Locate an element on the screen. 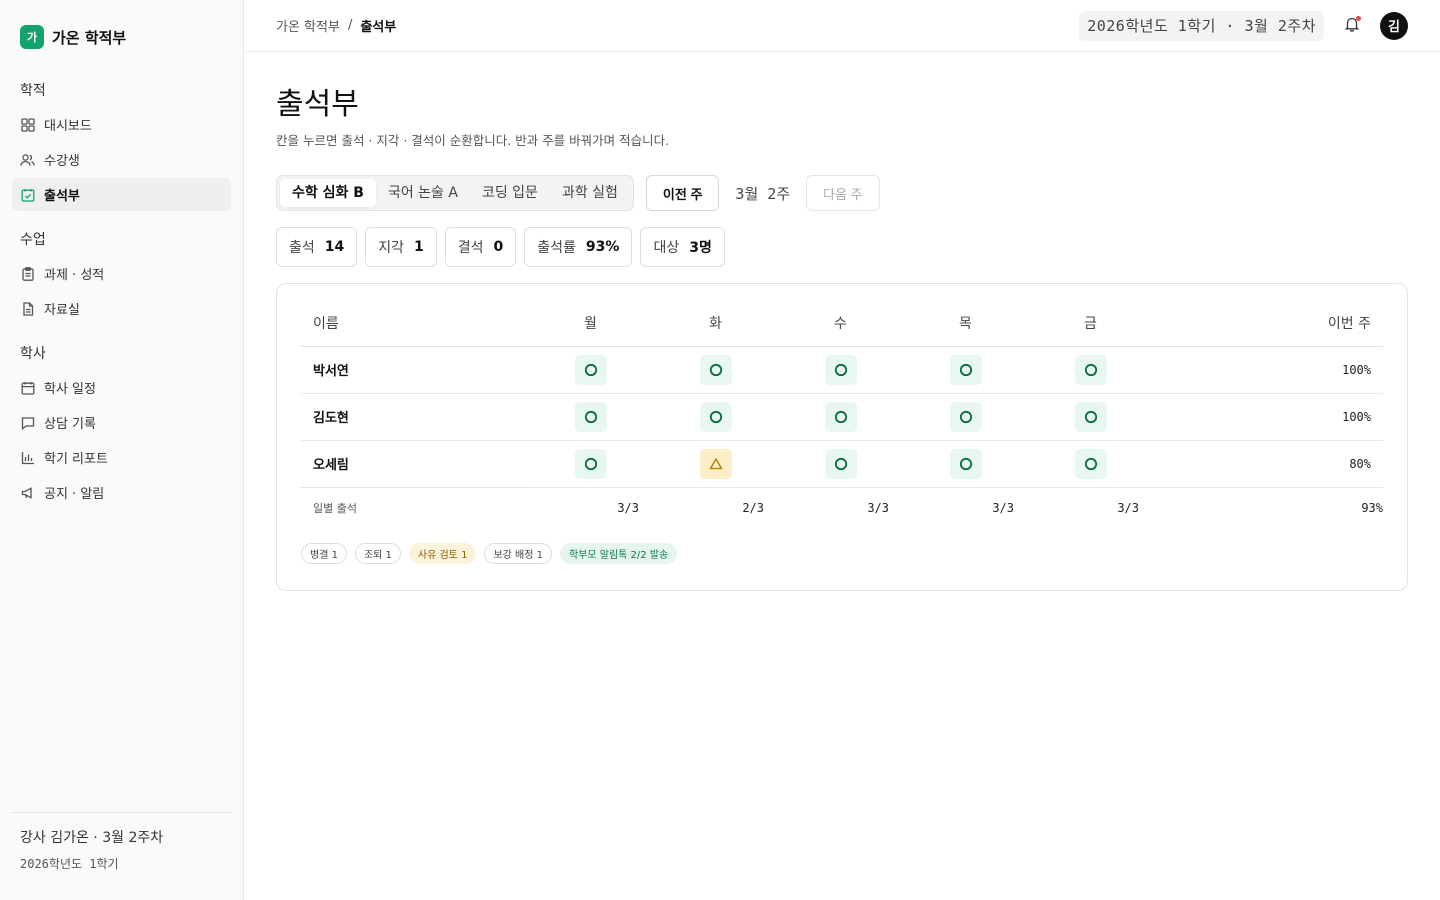 The height and width of the screenshot is (900, 1440). attendance-tags: 병결 1 조퇴 1 사유 검토 1 보강 배정 1 학부모 알림톡 2/2 발송 is located at coordinates (842, 553).